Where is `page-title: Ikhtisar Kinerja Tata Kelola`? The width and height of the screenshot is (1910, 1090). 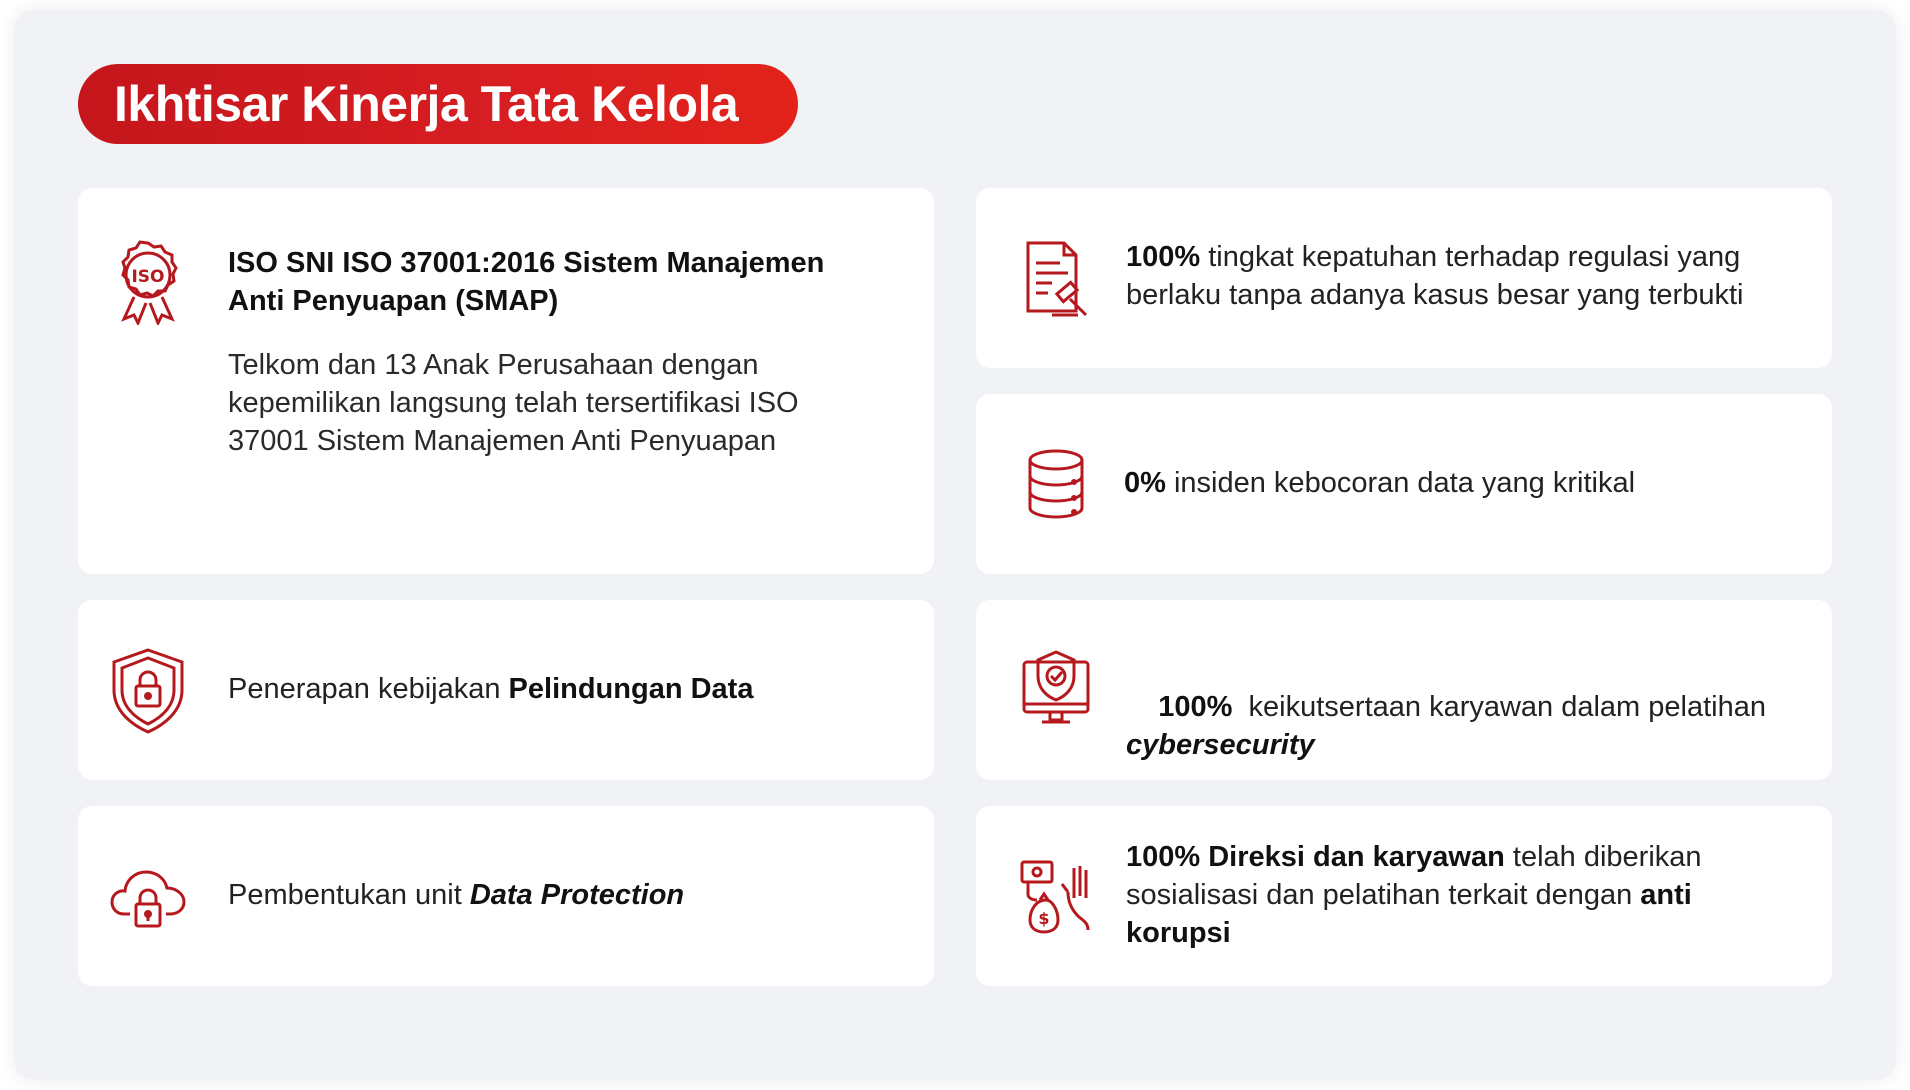
page-title: Ikhtisar Kinerja Tata Kelola is located at coordinates (426, 104).